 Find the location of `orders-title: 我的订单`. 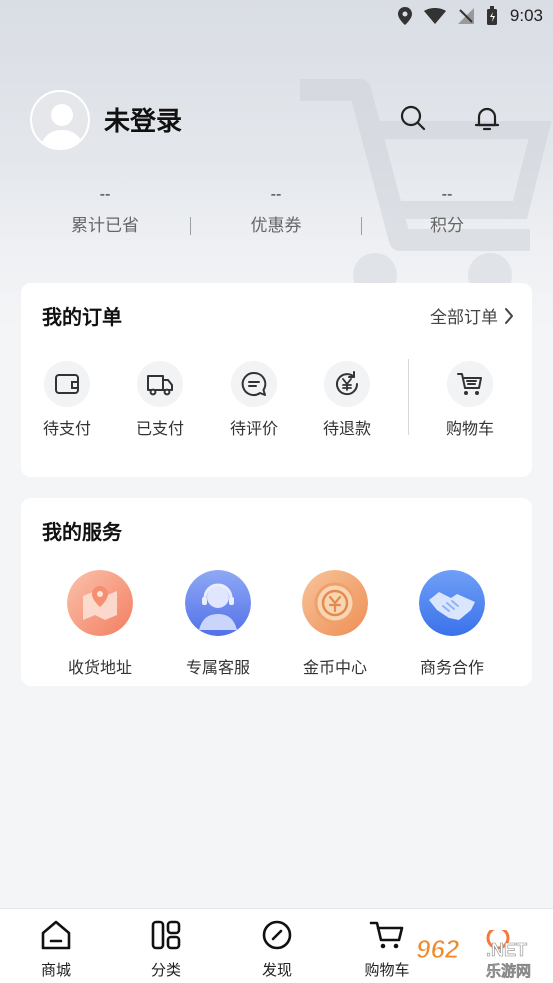

orders-title: 我的订单 is located at coordinates (82, 317).